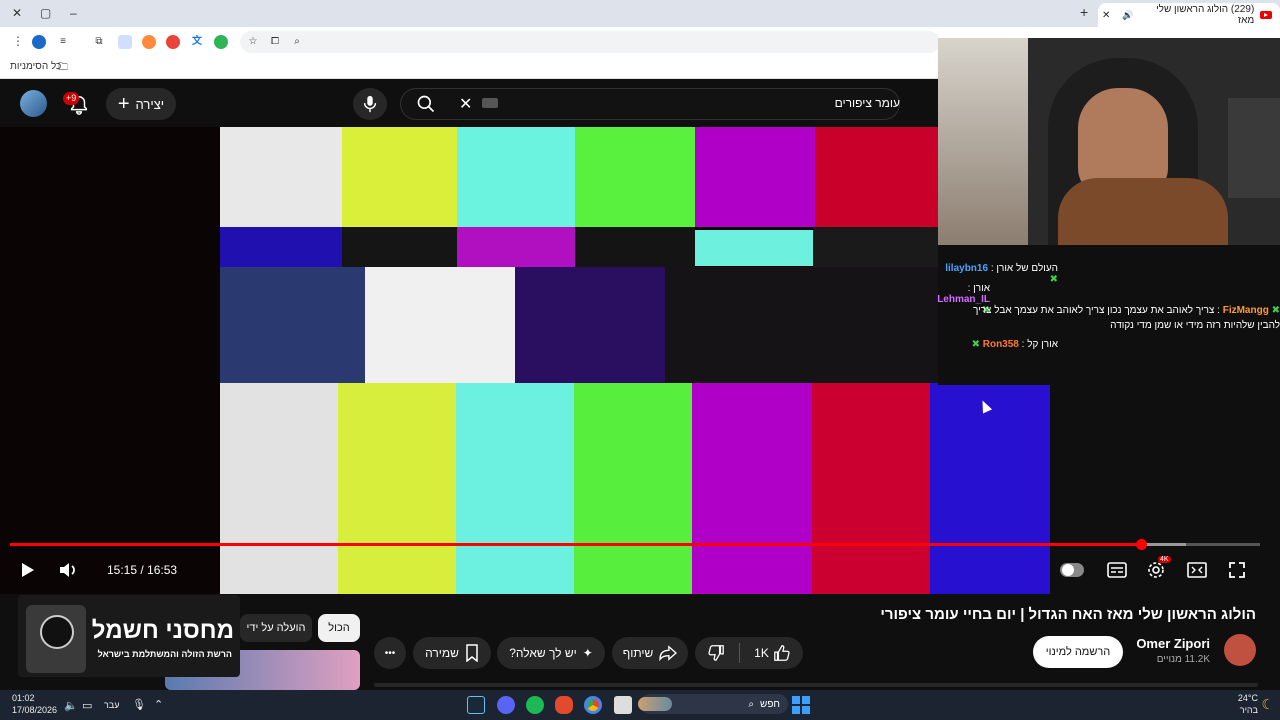  Describe the element at coordinates (275, 42) in the screenshot. I see `install-app-icon: ⧠` at that location.